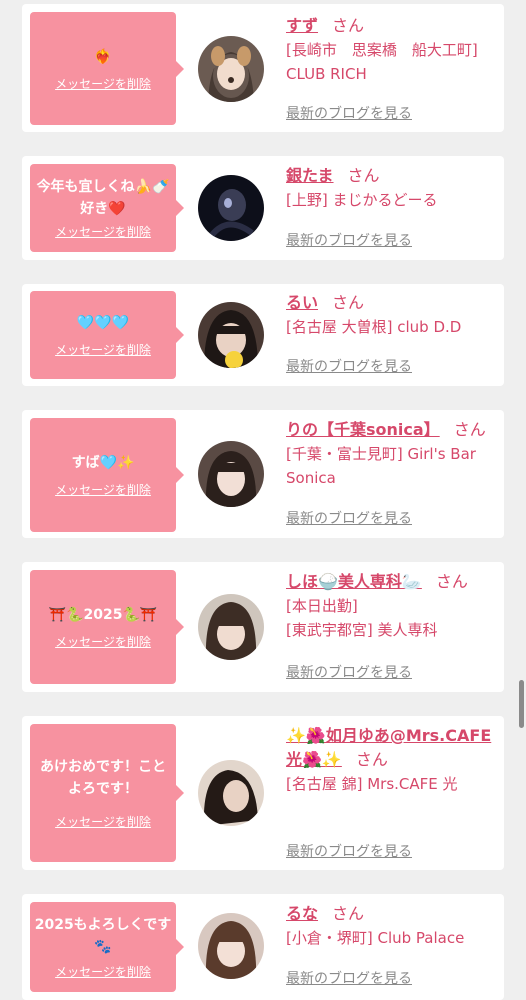 Image resolution: width=526 pixels, height=1000 pixels. Describe the element at coordinates (302, 913) in the screenshot. I see `user-name-link: るな` at that location.